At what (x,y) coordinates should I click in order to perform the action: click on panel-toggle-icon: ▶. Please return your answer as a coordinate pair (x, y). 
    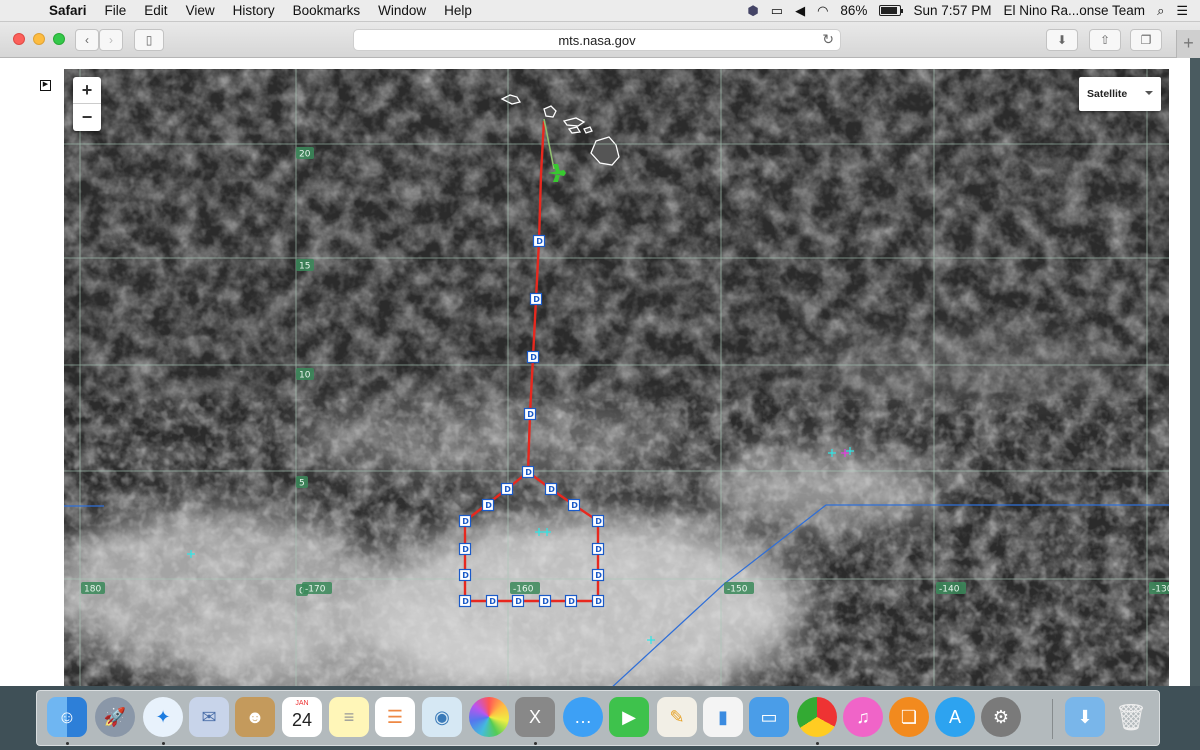
    Looking at the image, I should click on (45, 85).